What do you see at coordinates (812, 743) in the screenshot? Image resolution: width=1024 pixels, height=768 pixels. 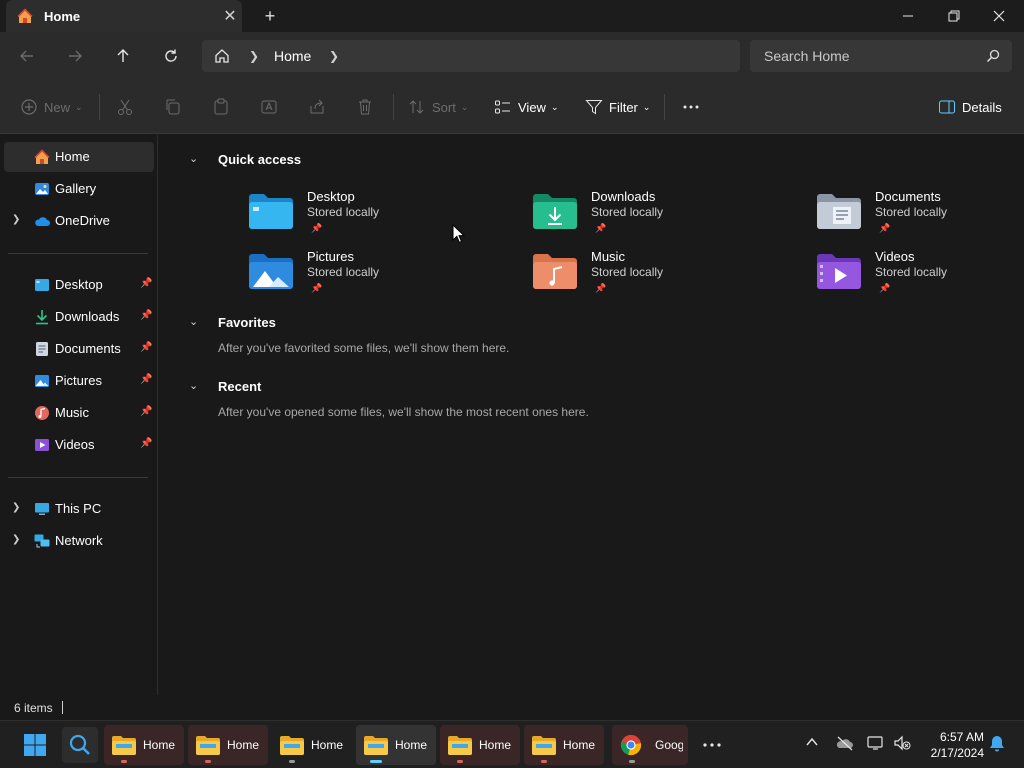 I see `show-hidden-icons-button` at bounding box center [812, 743].